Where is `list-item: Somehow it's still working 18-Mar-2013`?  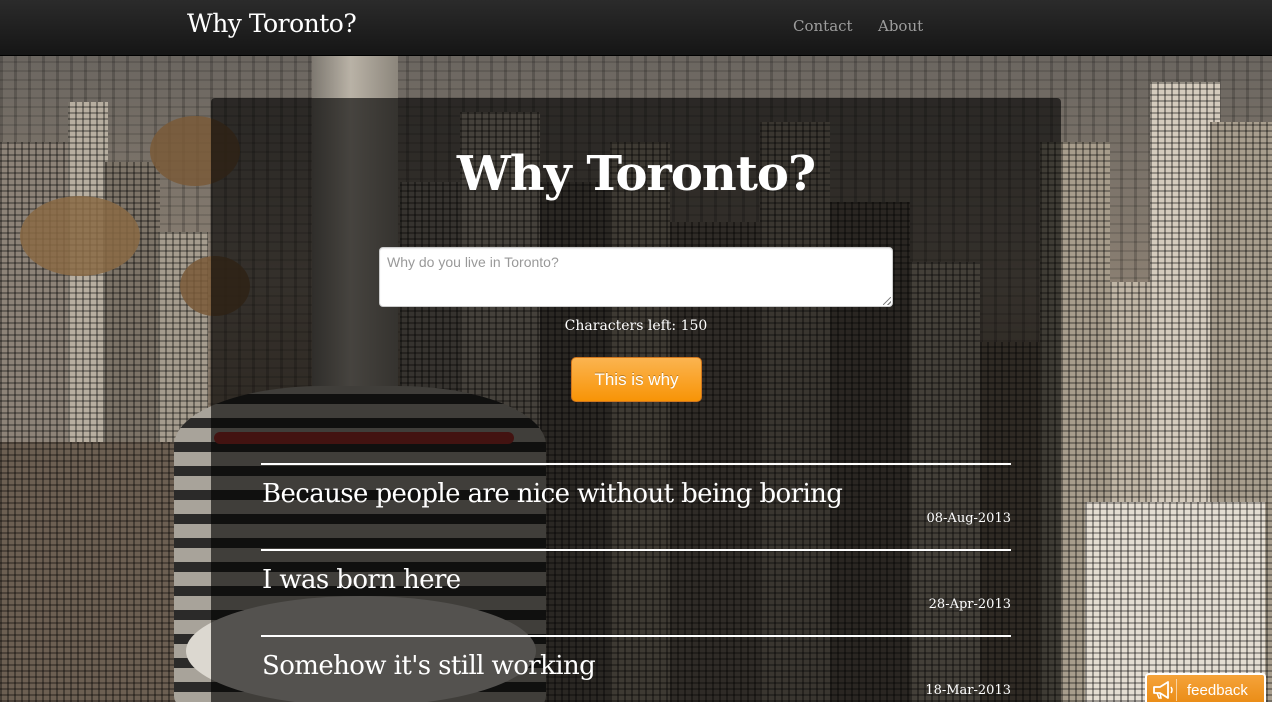
list-item: Somehow it's still working 18-Mar-2013 is located at coordinates (636, 668).